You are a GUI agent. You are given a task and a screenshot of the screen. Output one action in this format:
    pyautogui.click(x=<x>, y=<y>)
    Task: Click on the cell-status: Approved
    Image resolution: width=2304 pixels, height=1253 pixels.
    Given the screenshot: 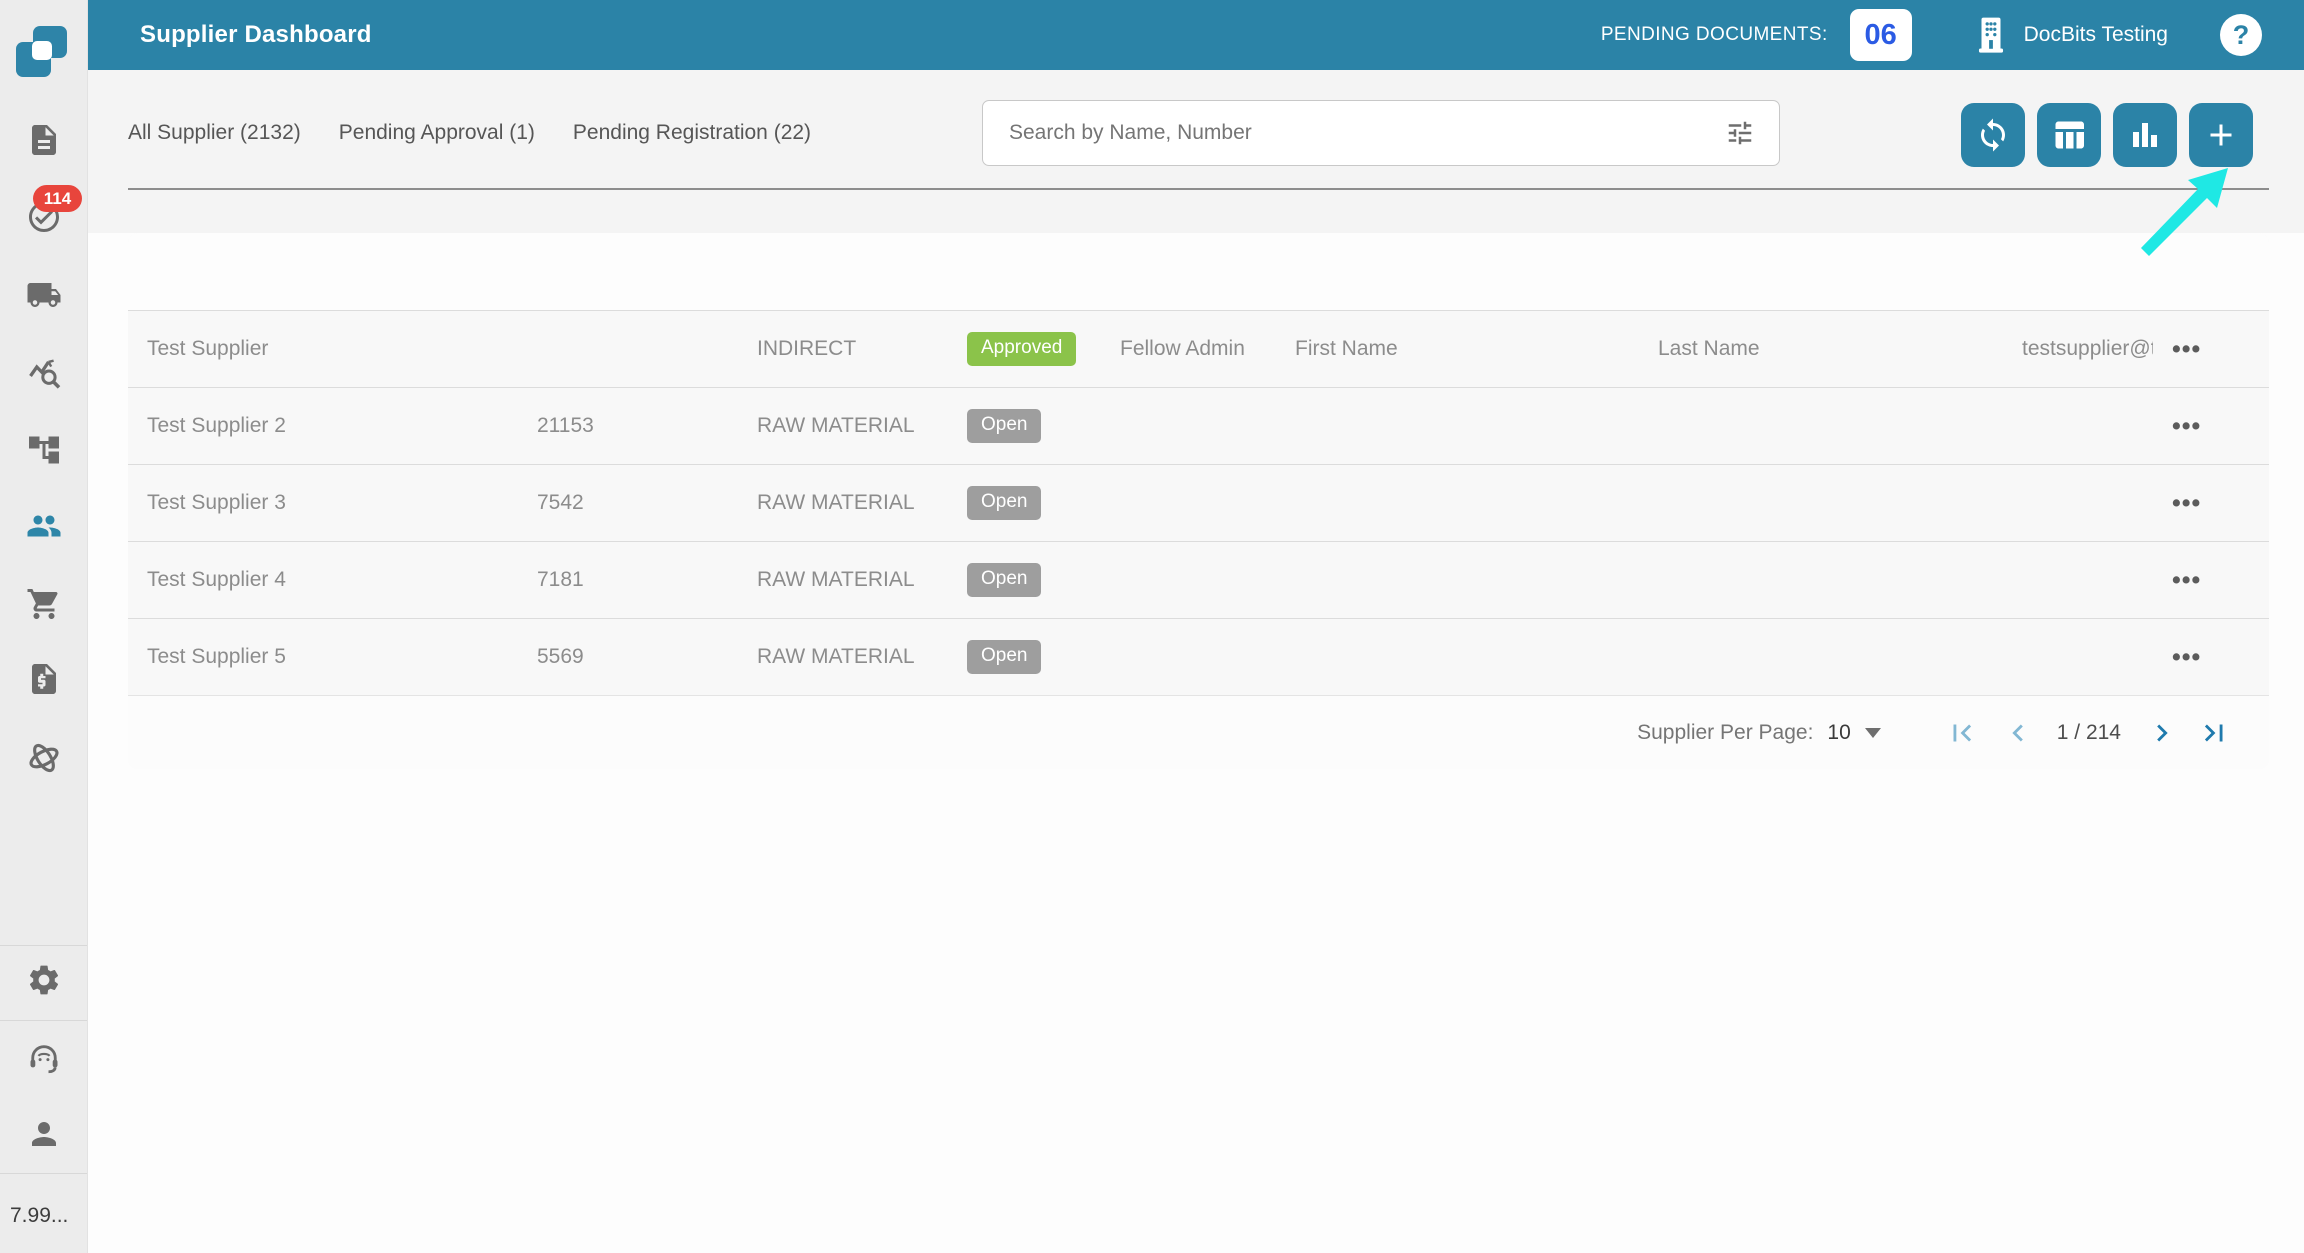 What is the action you would take?
    pyautogui.click(x=1024, y=349)
    